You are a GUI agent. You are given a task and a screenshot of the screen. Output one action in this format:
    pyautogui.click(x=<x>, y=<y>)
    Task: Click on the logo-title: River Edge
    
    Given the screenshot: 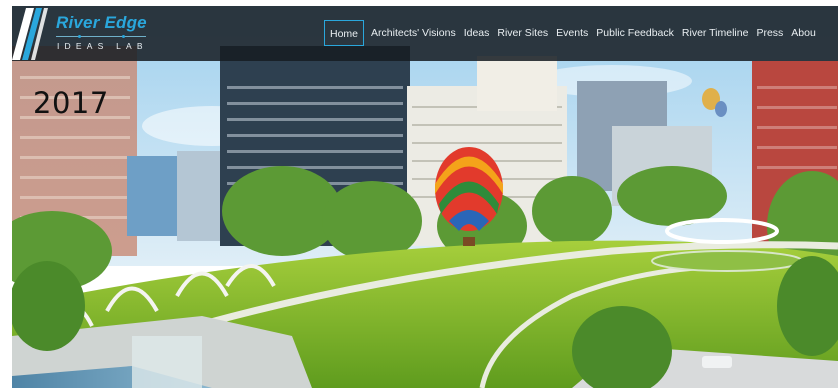 What is the action you would take?
    pyautogui.click(x=101, y=22)
    